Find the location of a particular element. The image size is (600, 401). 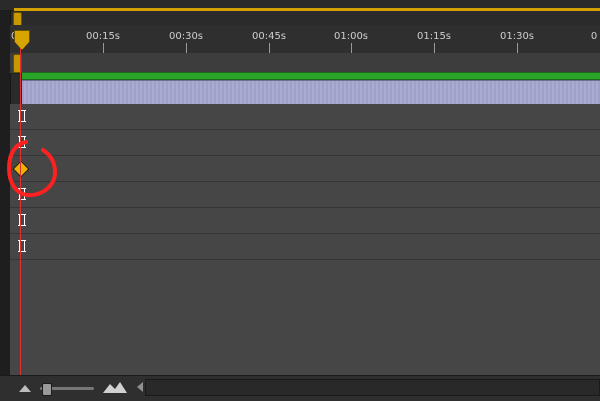

tick-label: 01:00s is located at coordinates (351, 36).